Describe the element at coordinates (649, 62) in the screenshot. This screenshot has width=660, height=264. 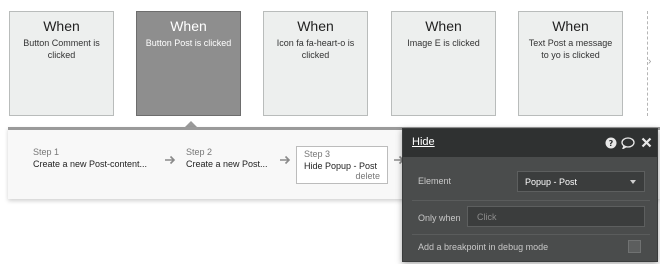
I see `chevron-right-icon: ›` at that location.